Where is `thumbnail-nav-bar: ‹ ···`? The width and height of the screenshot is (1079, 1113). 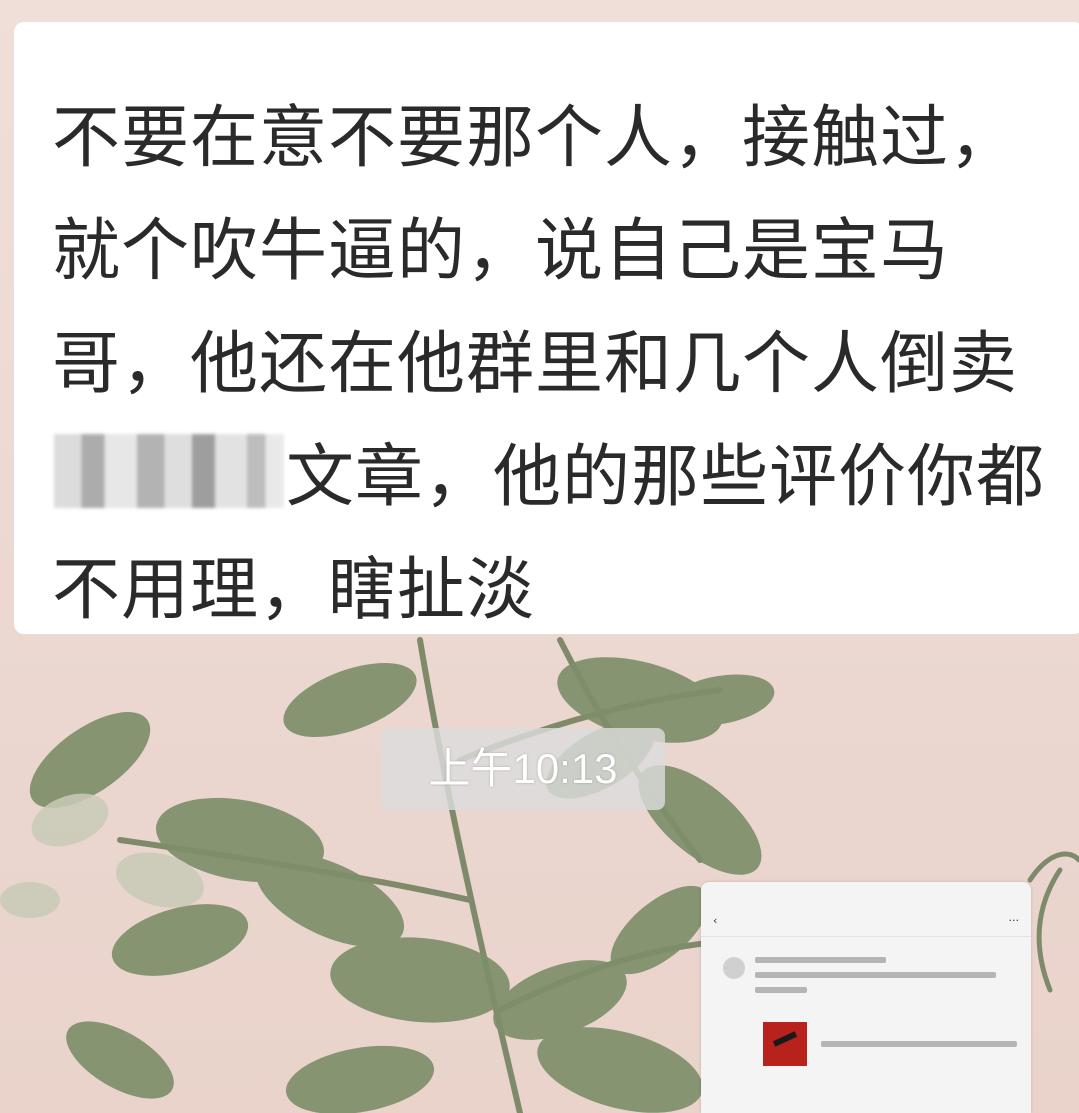 thumbnail-nav-bar: ‹ ··· is located at coordinates (866, 920).